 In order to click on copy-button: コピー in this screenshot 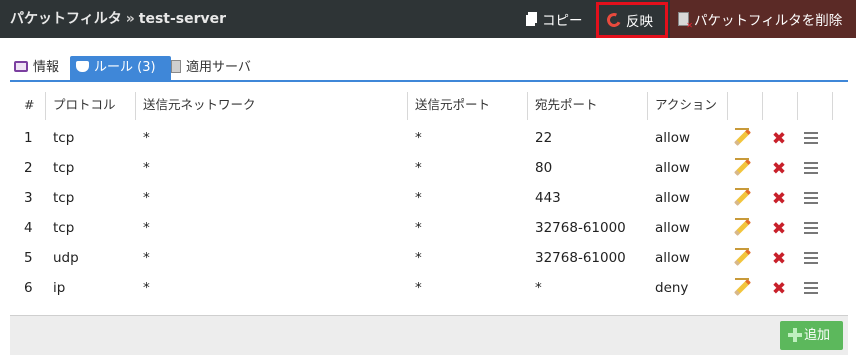, I will do `click(556, 19)`.